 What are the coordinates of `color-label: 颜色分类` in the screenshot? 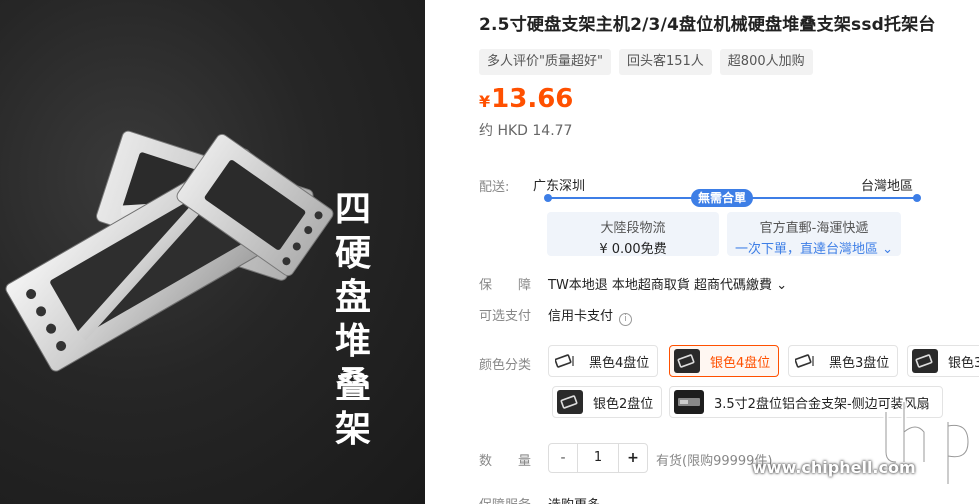 It's located at (505, 365).